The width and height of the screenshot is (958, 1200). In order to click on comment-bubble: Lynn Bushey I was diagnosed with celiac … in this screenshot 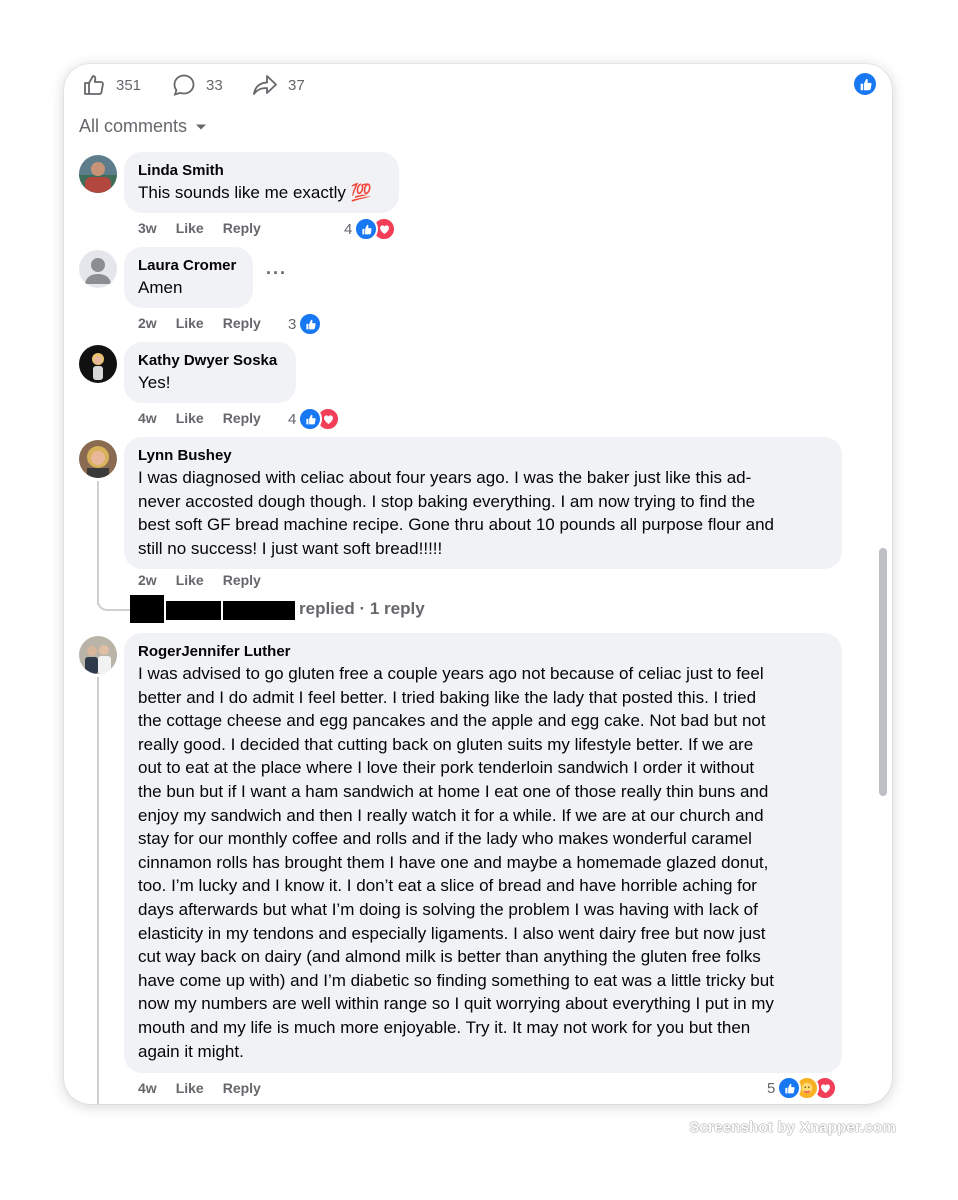, I will do `click(483, 503)`.